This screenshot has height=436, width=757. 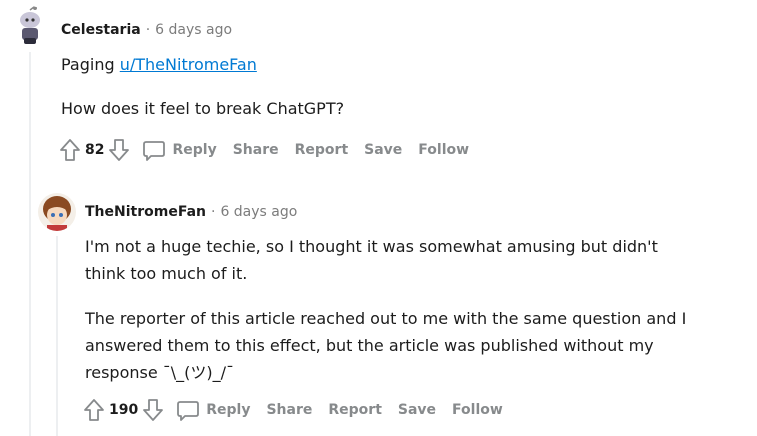 I want to click on paragraph: Paging u/TheNitromeFan, so click(x=381, y=64).